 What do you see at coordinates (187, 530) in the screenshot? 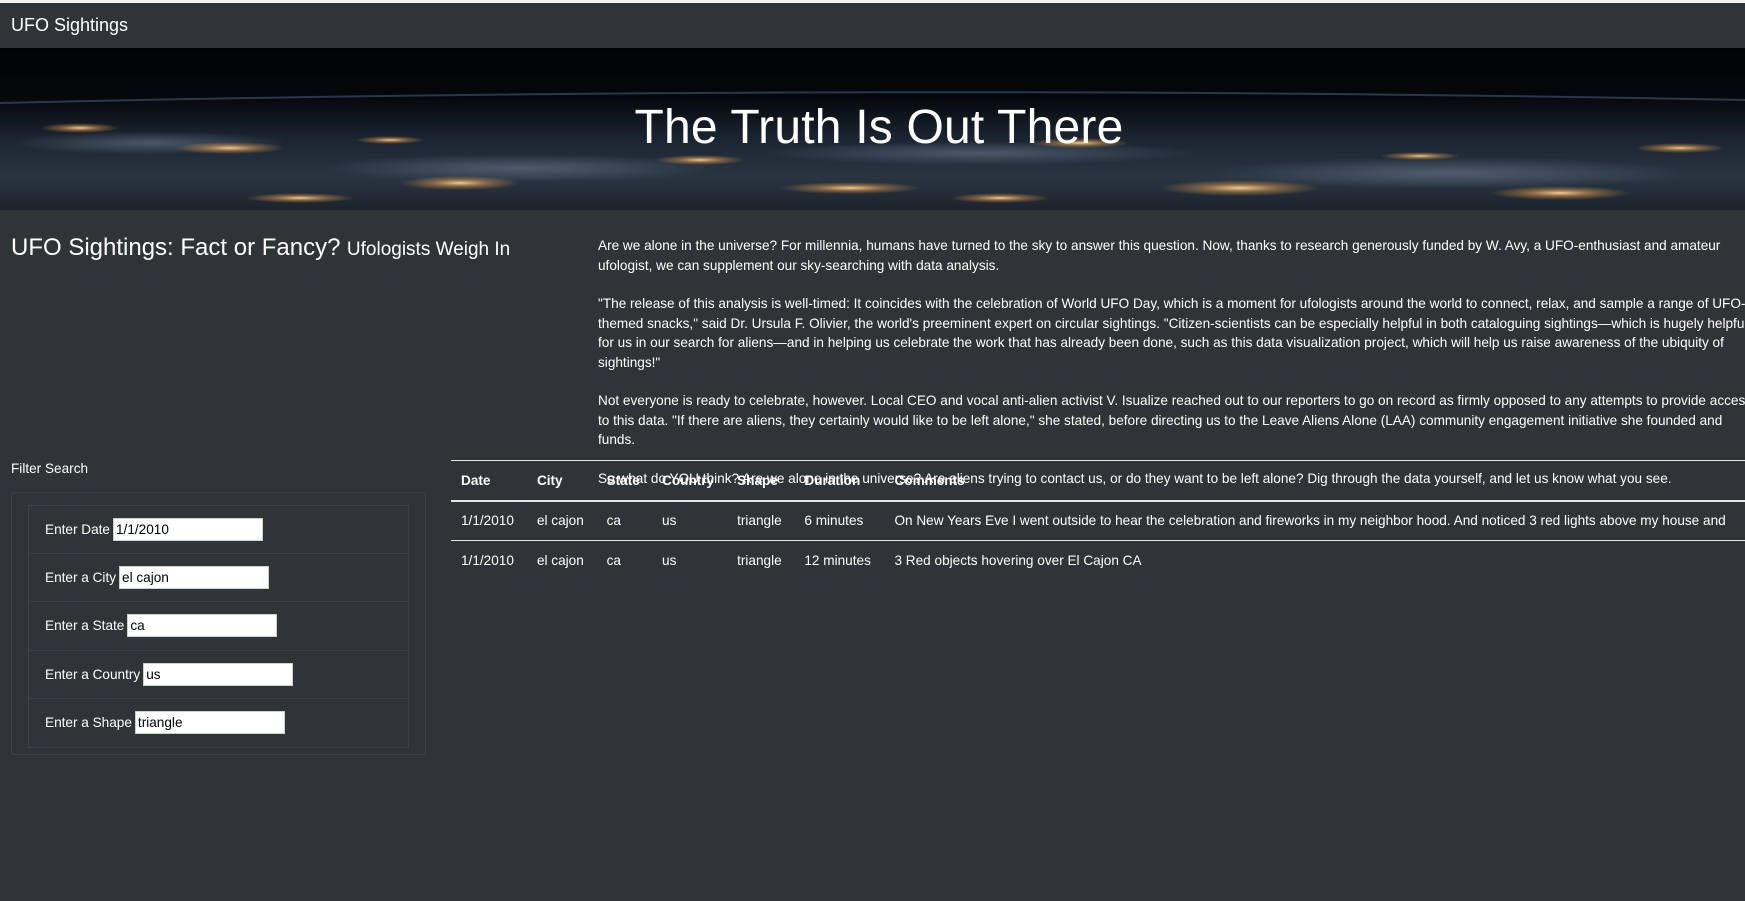
I see `date-input` at bounding box center [187, 530].